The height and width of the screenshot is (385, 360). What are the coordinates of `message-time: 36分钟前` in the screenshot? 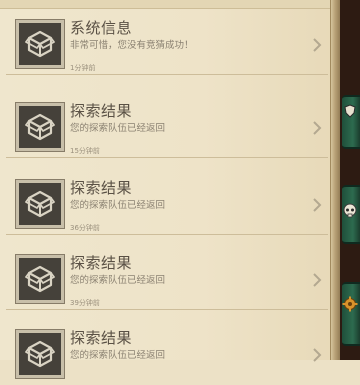 It's located at (85, 228).